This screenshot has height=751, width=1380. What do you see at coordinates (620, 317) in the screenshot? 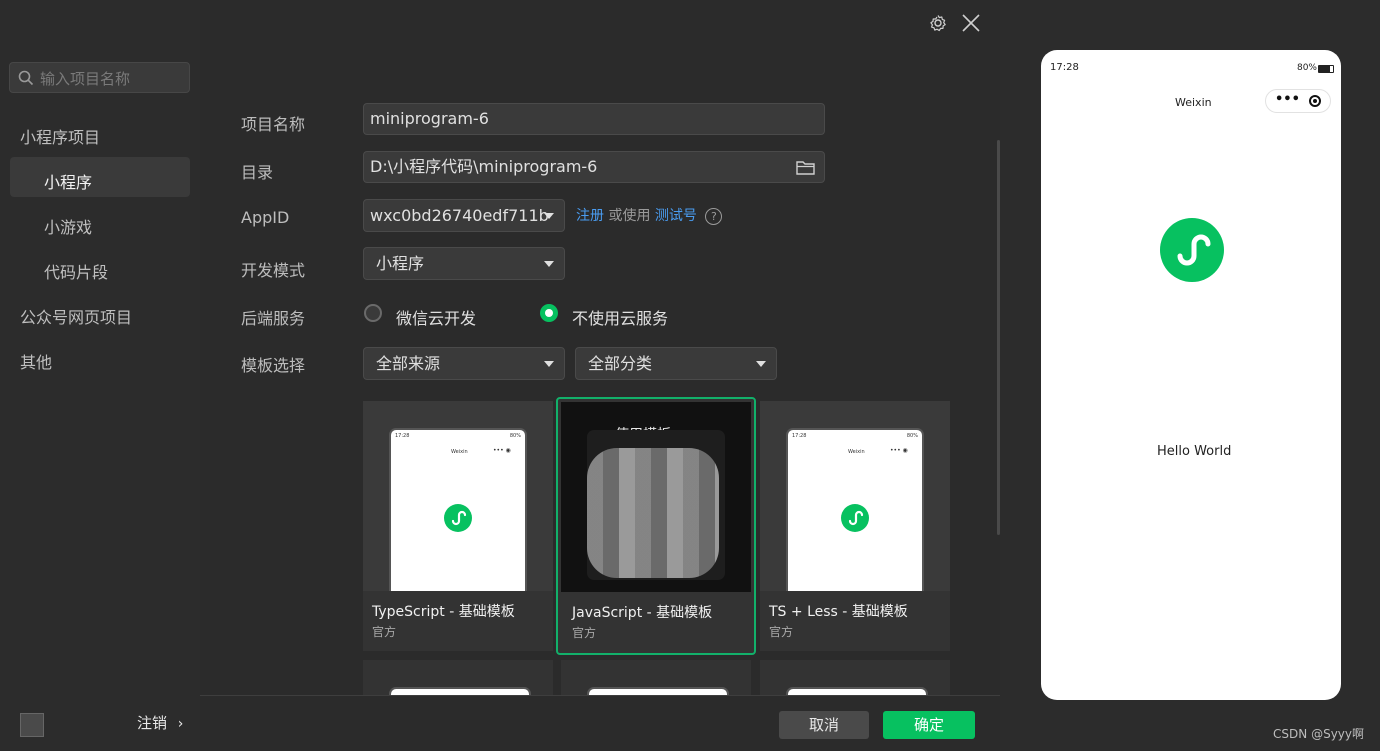
I see `radio-no-cloud-label: 不使用云服务` at bounding box center [620, 317].